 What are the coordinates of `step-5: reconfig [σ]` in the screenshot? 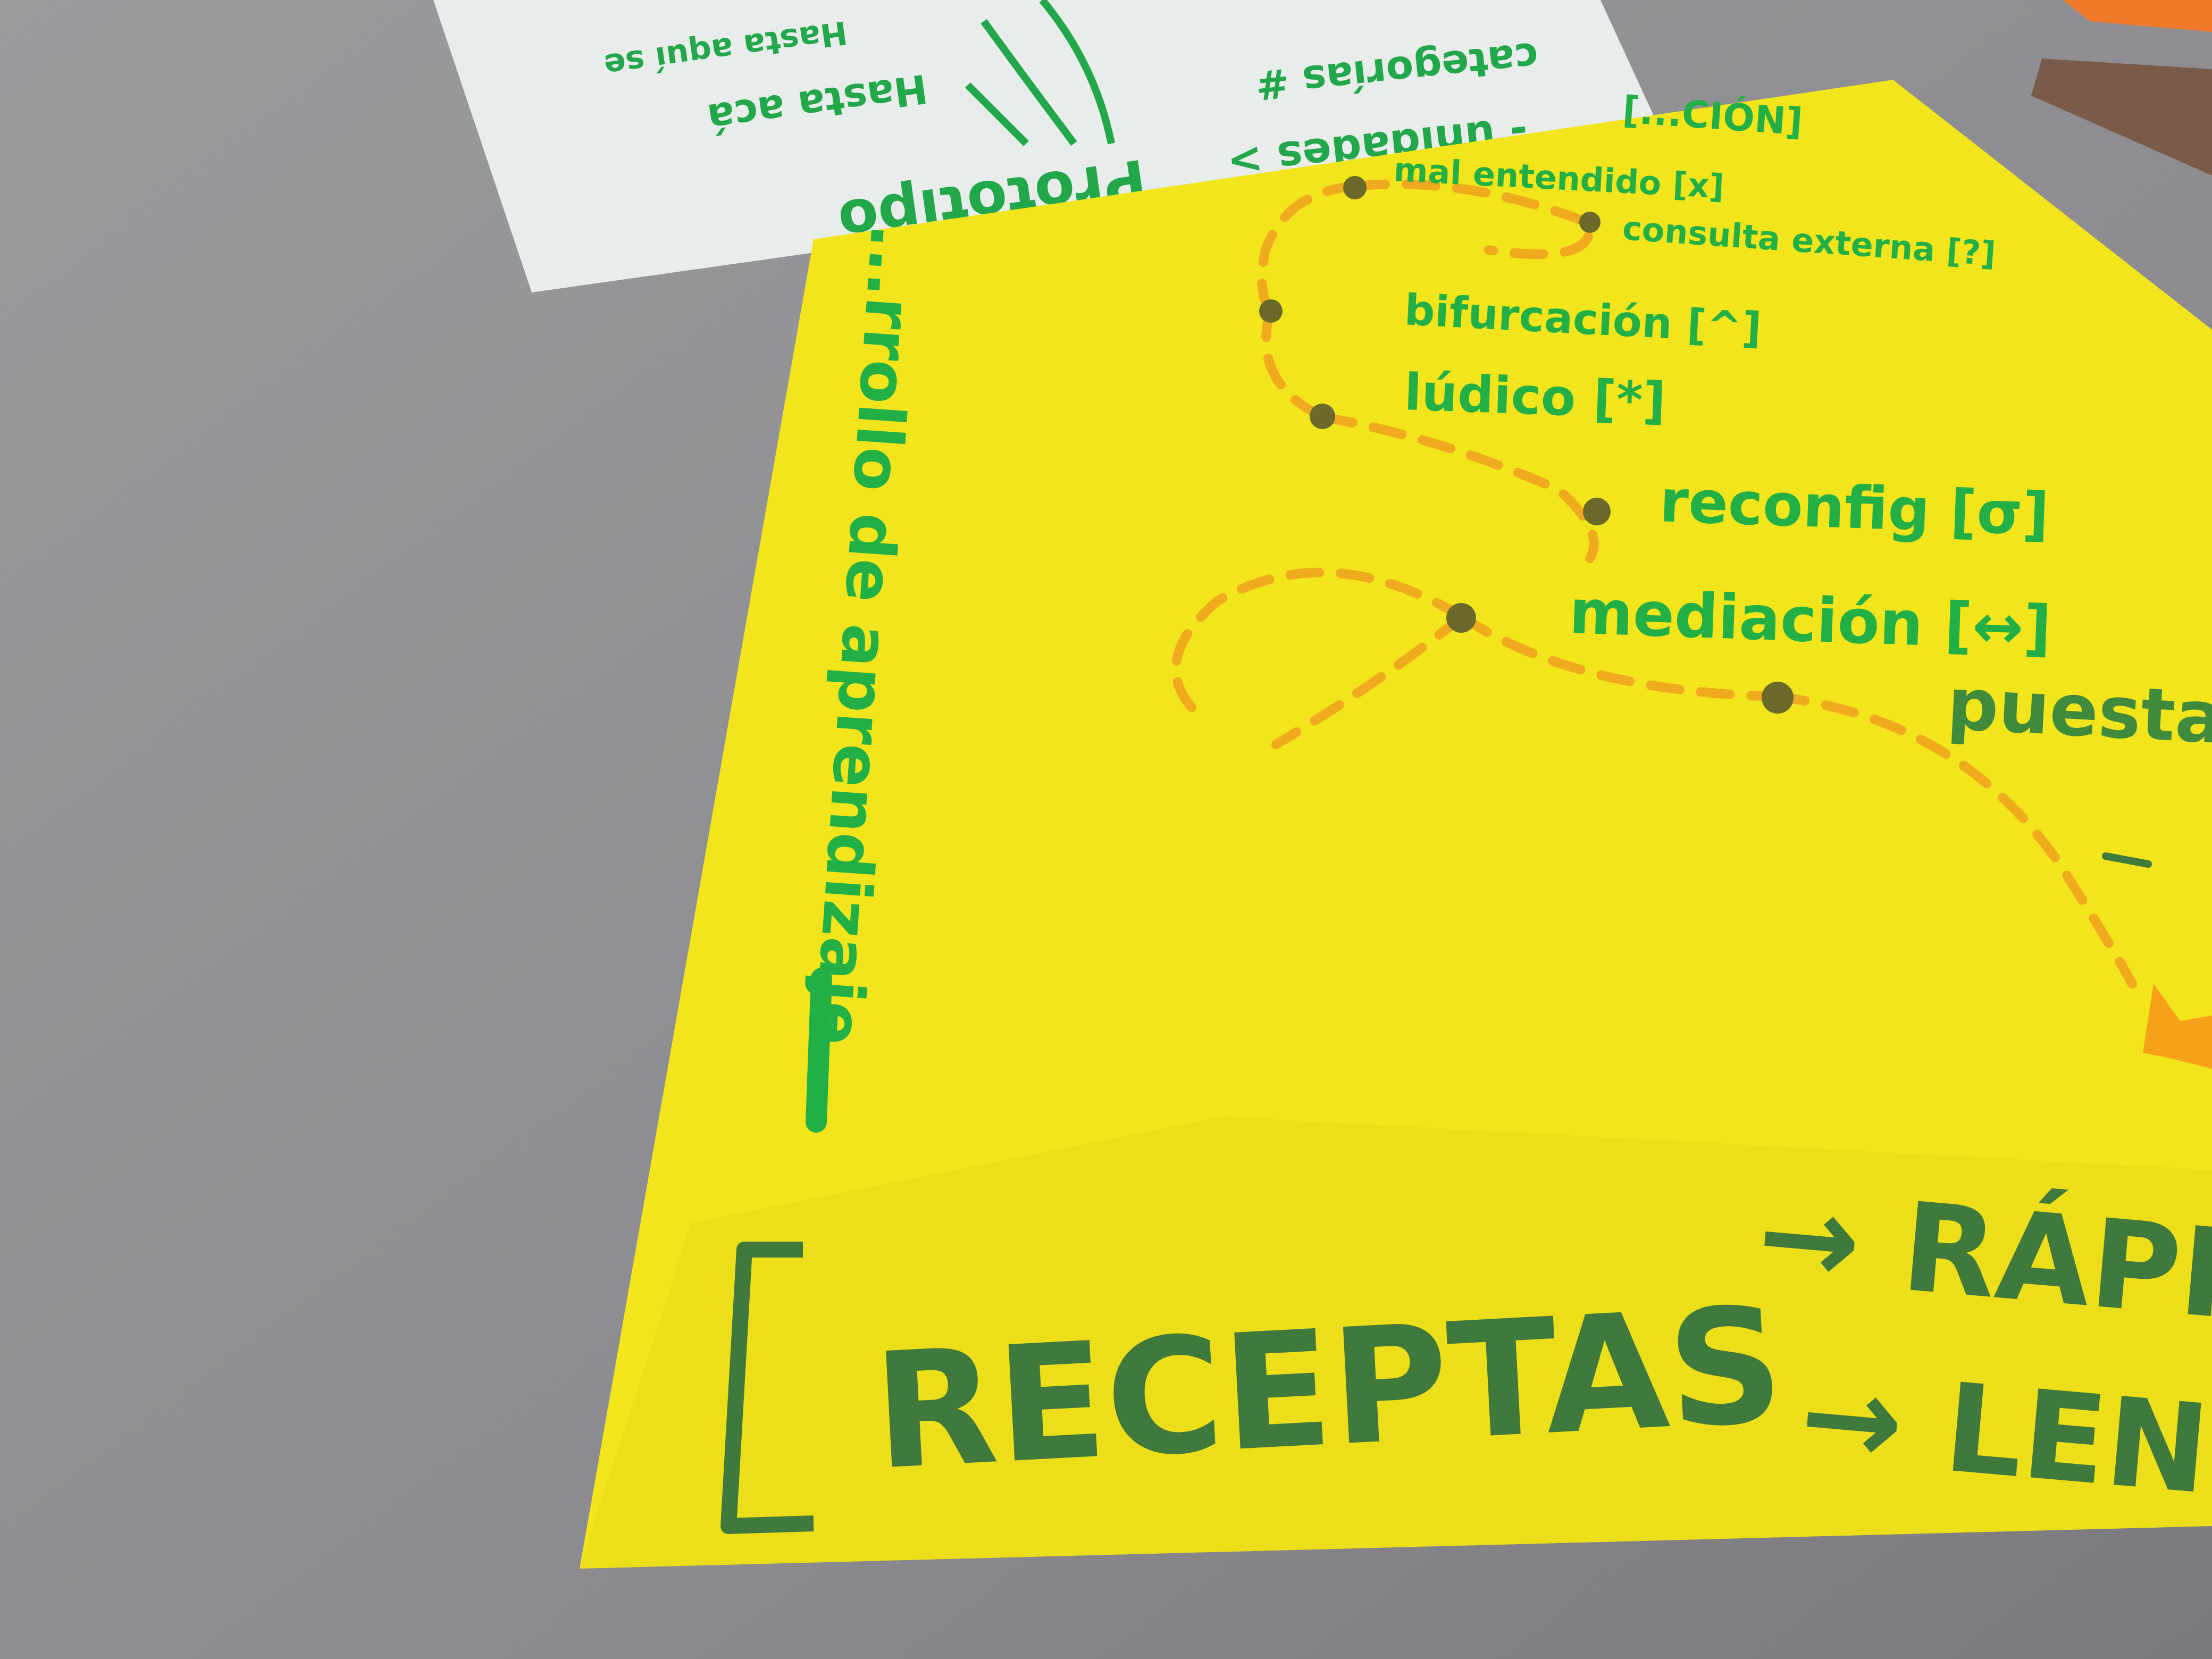 It's located at (1854, 507).